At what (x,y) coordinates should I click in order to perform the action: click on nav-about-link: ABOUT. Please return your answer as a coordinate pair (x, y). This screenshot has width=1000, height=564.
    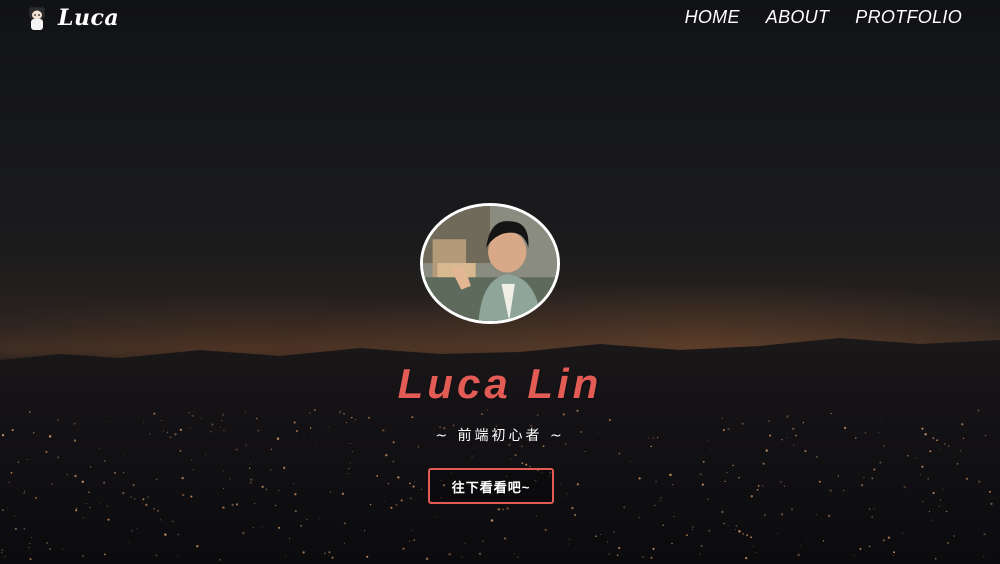
    Looking at the image, I should click on (798, 17).